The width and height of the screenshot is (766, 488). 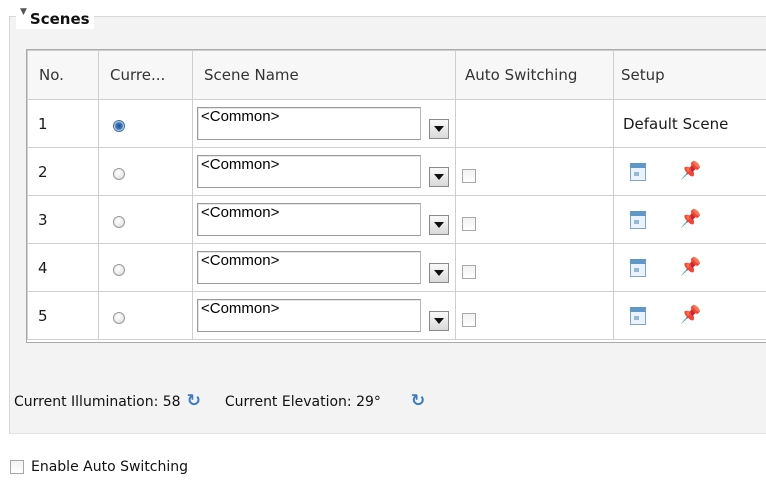 What do you see at coordinates (23, 12) in the screenshot?
I see `collapse-triangle-icon: ▼` at bounding box center [23, 12].